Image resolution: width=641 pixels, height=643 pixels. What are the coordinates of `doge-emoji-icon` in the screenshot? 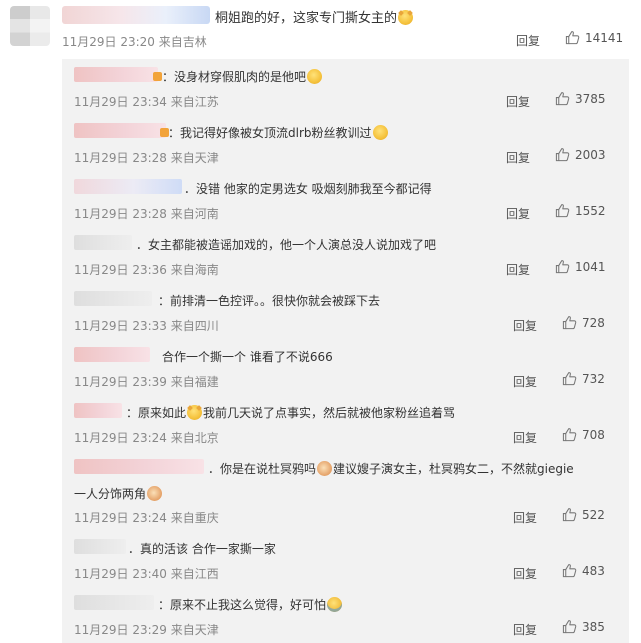 It's located at (195, 412).